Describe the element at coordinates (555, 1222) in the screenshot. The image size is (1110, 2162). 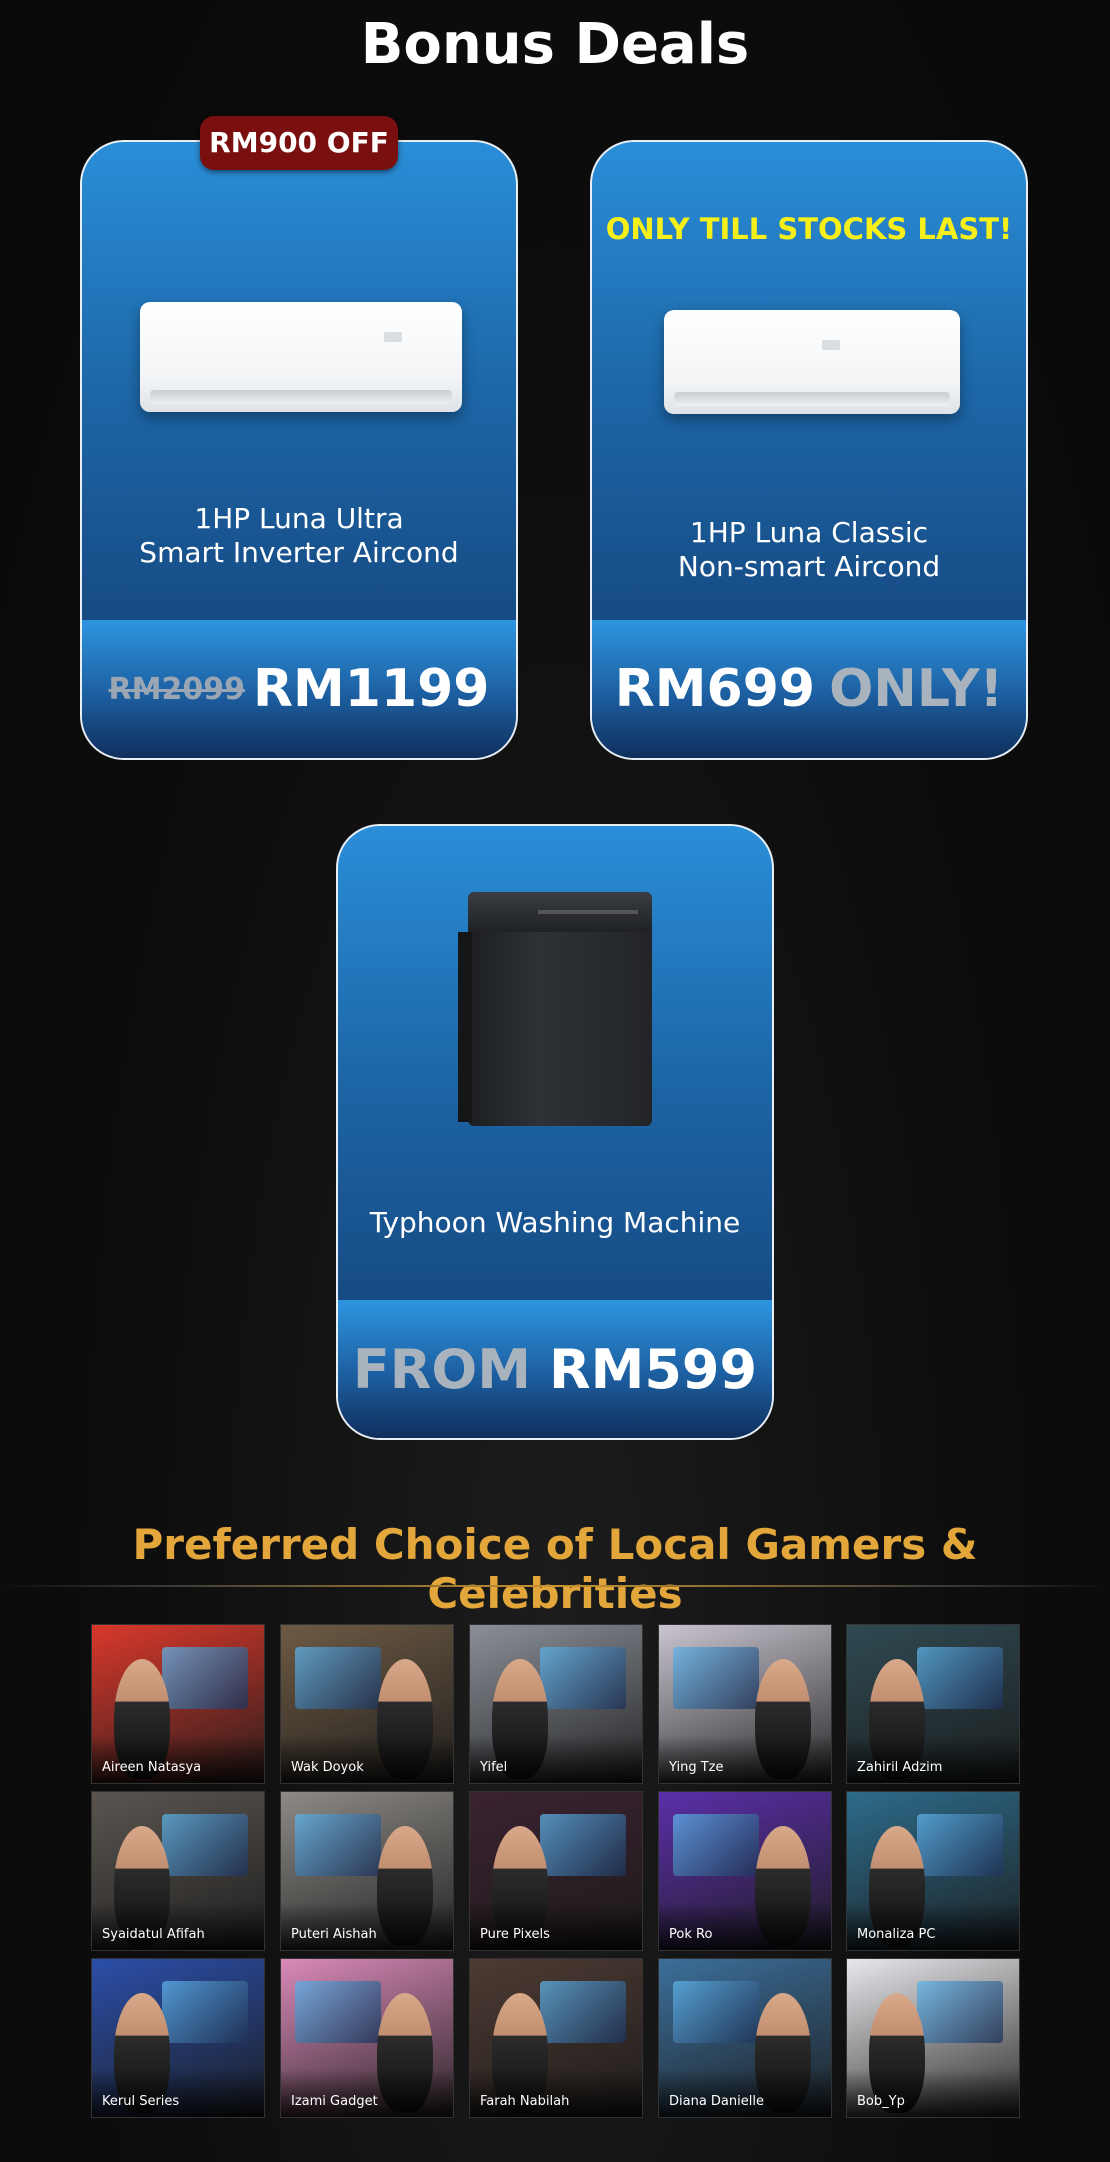
I see `product-name: Typhoon Washing Machine` at that location.